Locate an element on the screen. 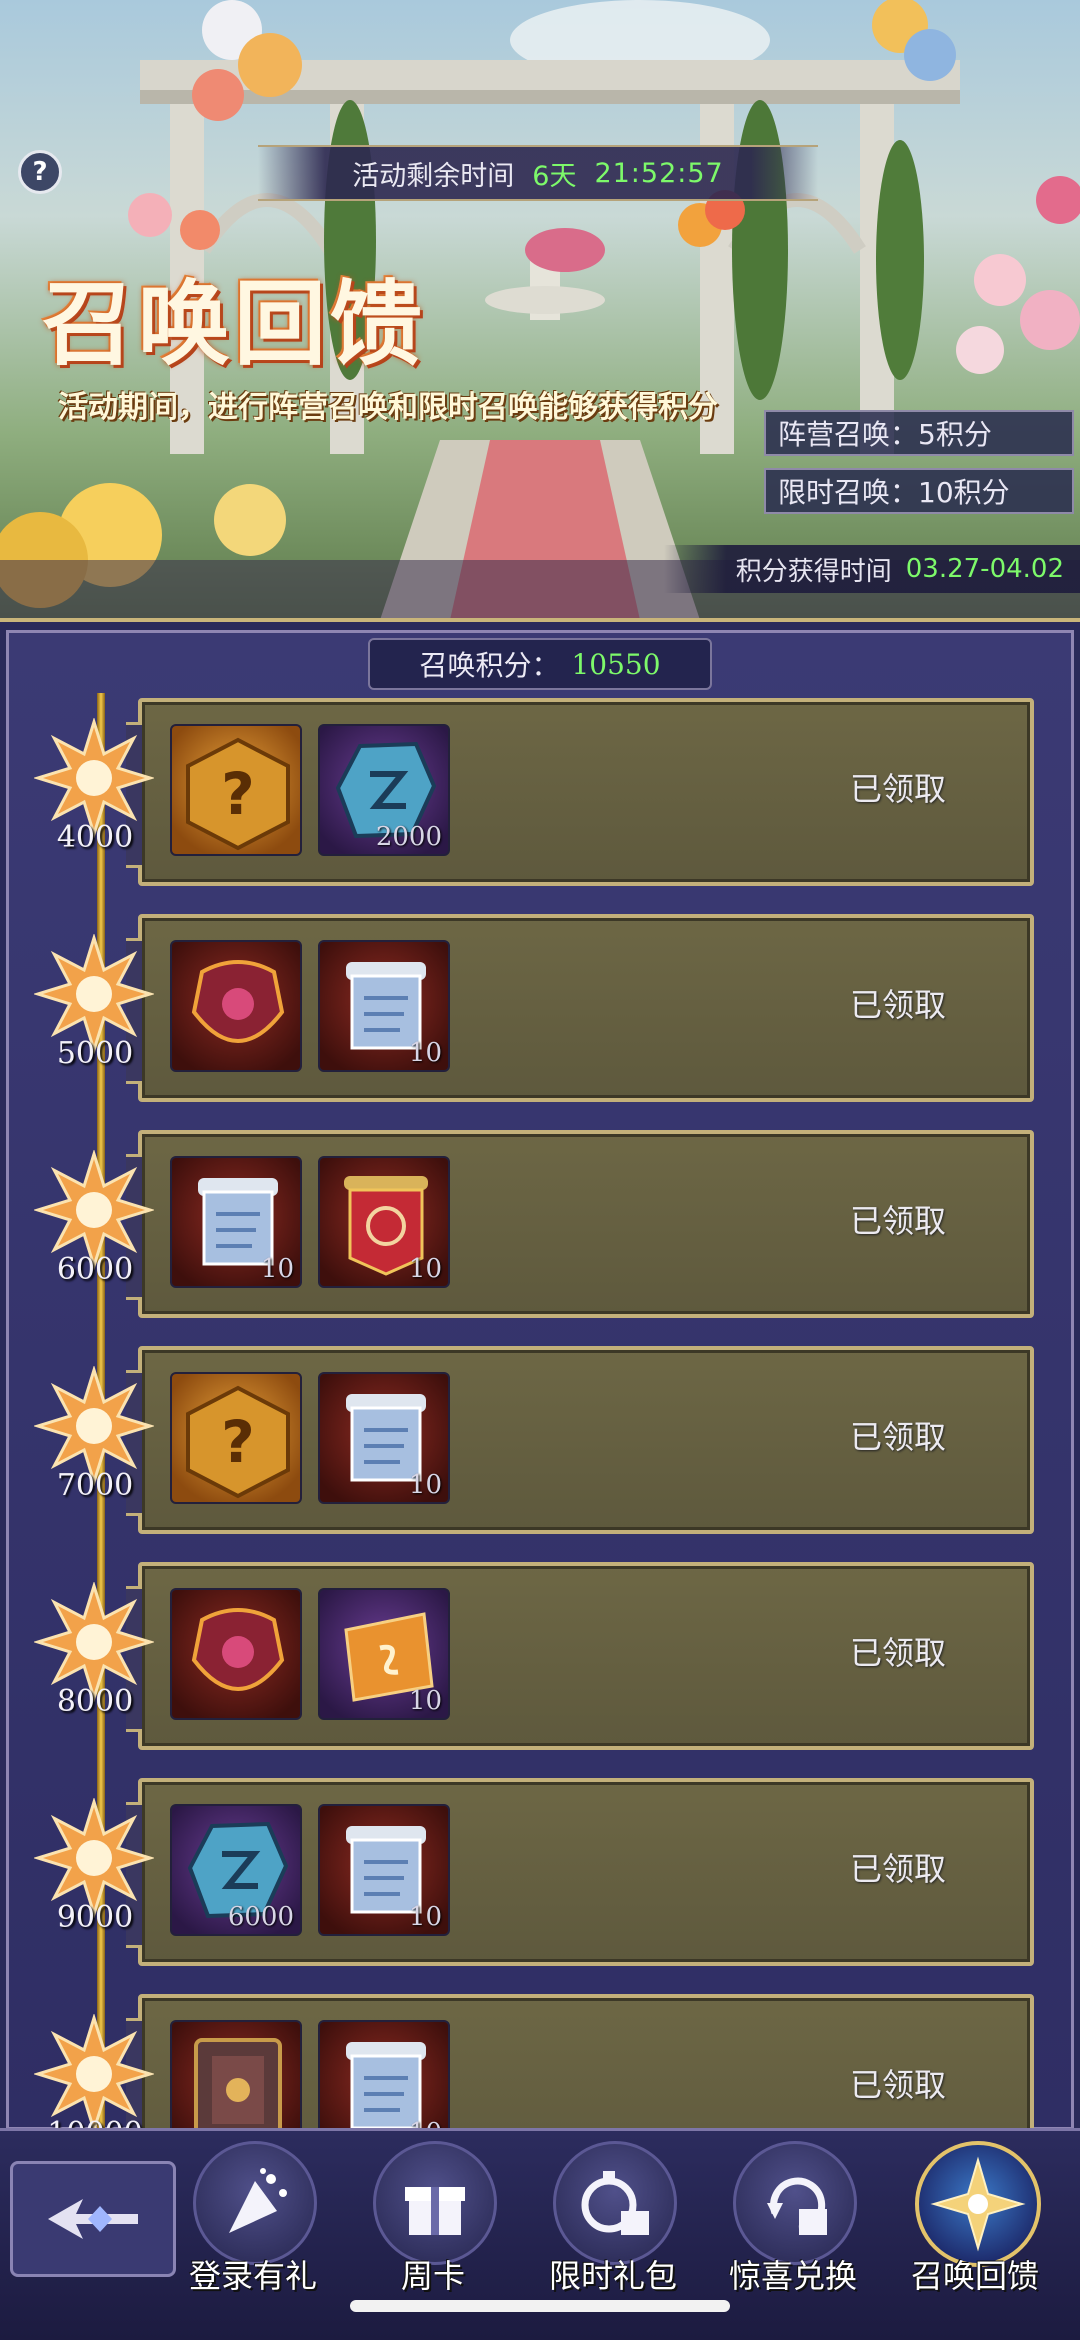 This screenshot has width=1080, height=2340. nav-tab: 周卡 is located at coordinates (433, 2226).